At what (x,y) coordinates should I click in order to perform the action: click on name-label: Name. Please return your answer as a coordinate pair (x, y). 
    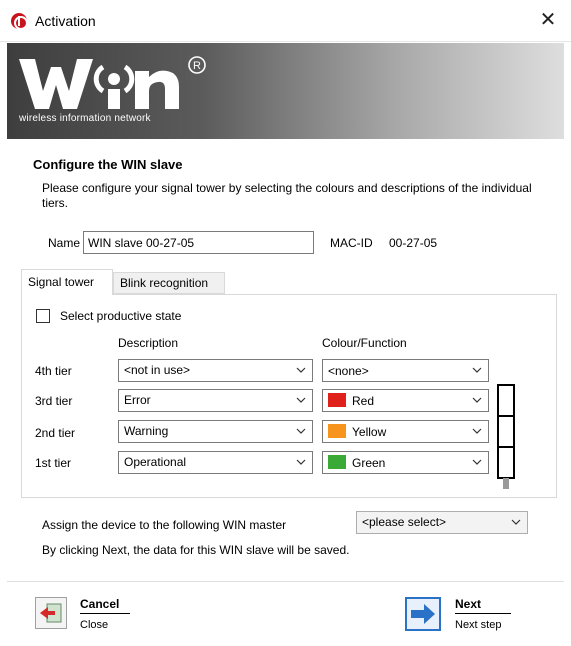
    Looking at the image, I should click on (64, 243).